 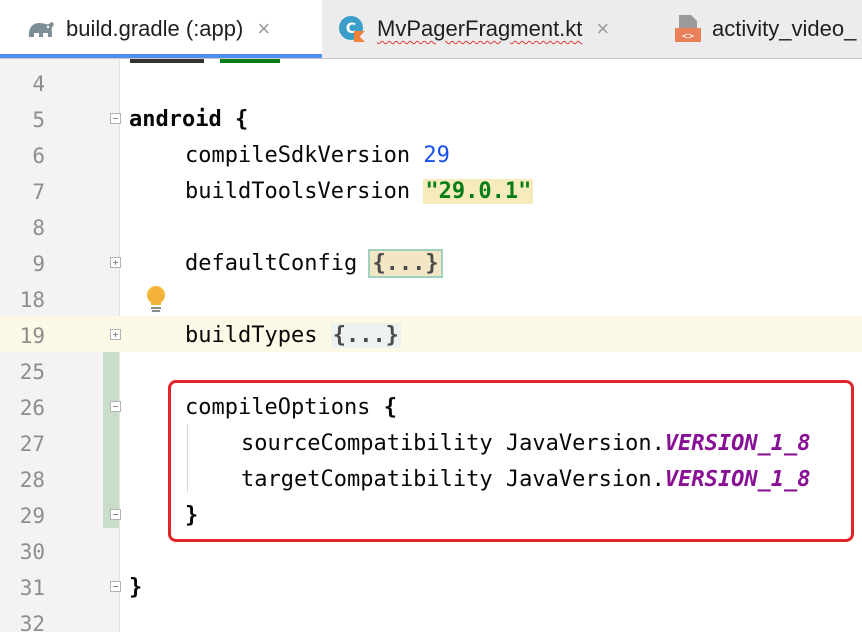 What do you see at coordinates (431, 300) in the screenshot?
I see `code-line: 18` at bounding box center [431, 300].